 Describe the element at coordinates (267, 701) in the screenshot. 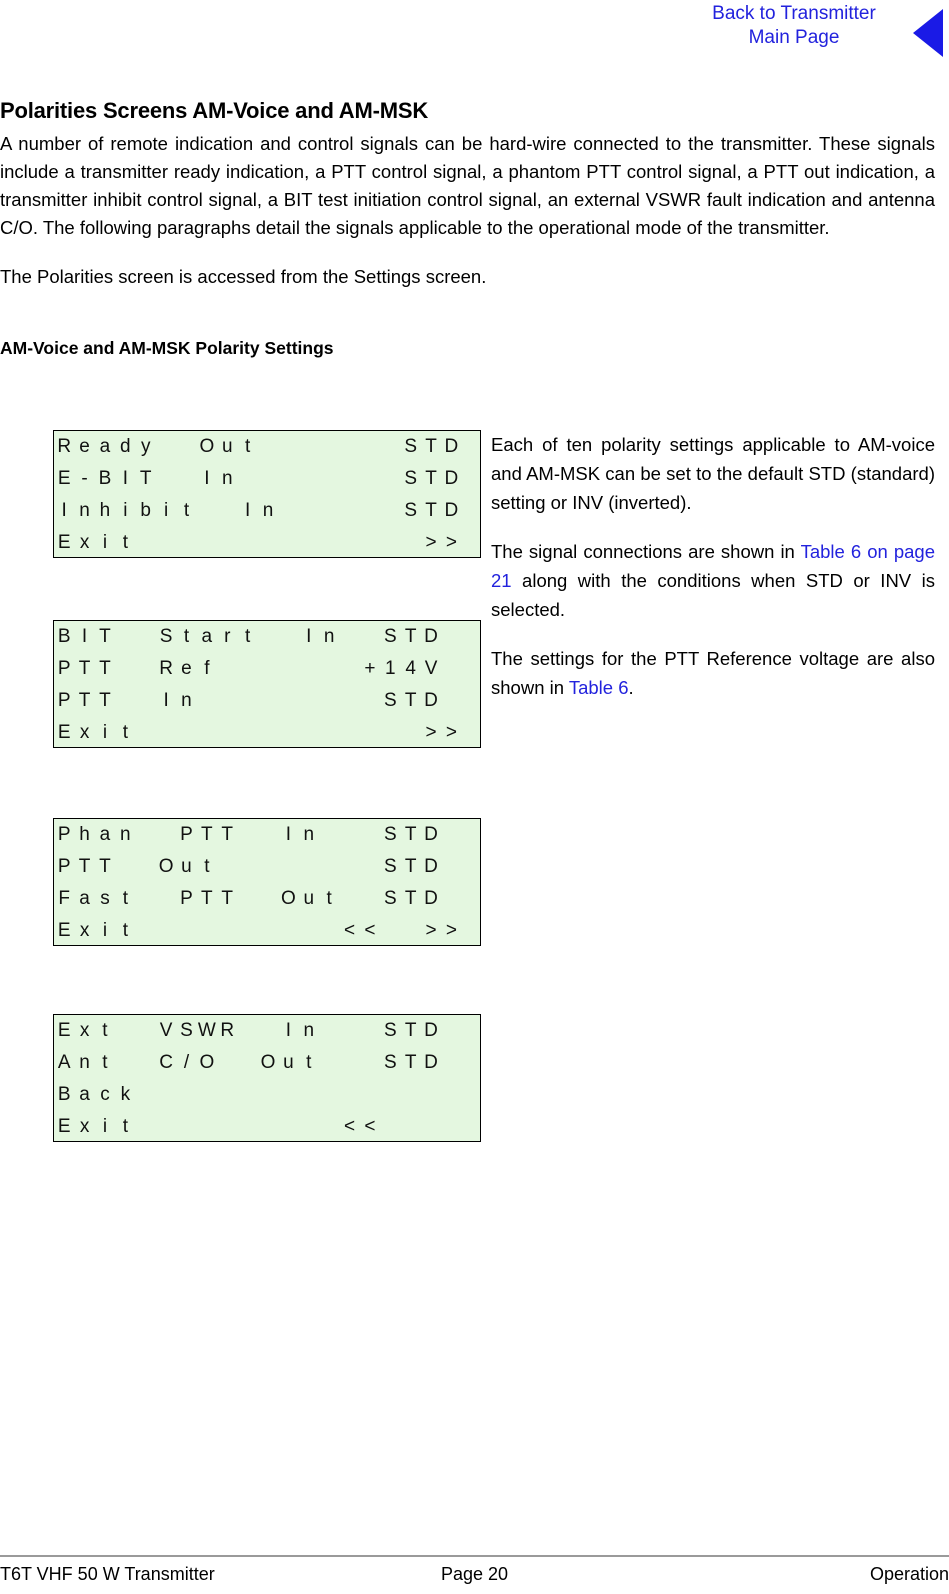

I see `lcd-row: PTTInSTD` at that location.